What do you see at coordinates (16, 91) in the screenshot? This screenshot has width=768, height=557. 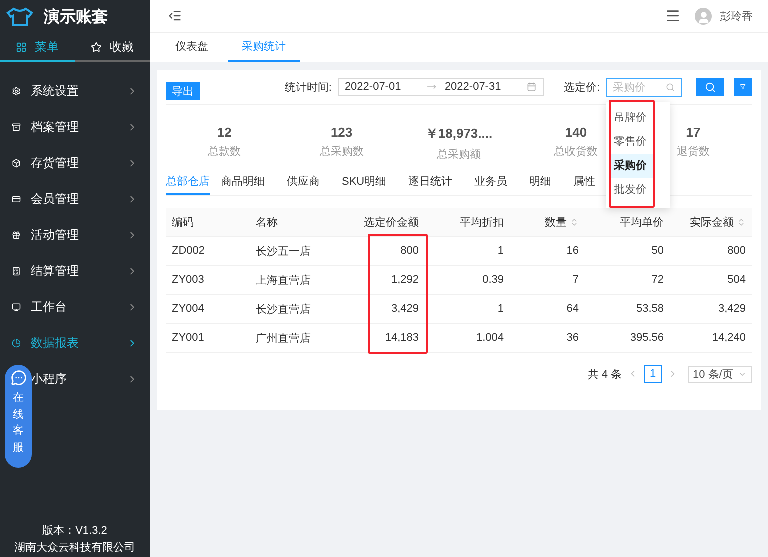 I see `gear-icon` at bounding box center [16, 91].